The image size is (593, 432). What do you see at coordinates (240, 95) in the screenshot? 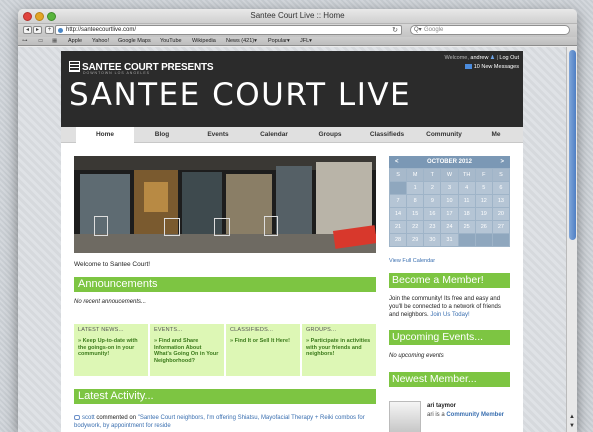
I see `site-title: SANTEE COURT LIVE` at bounding box center [240, 95].